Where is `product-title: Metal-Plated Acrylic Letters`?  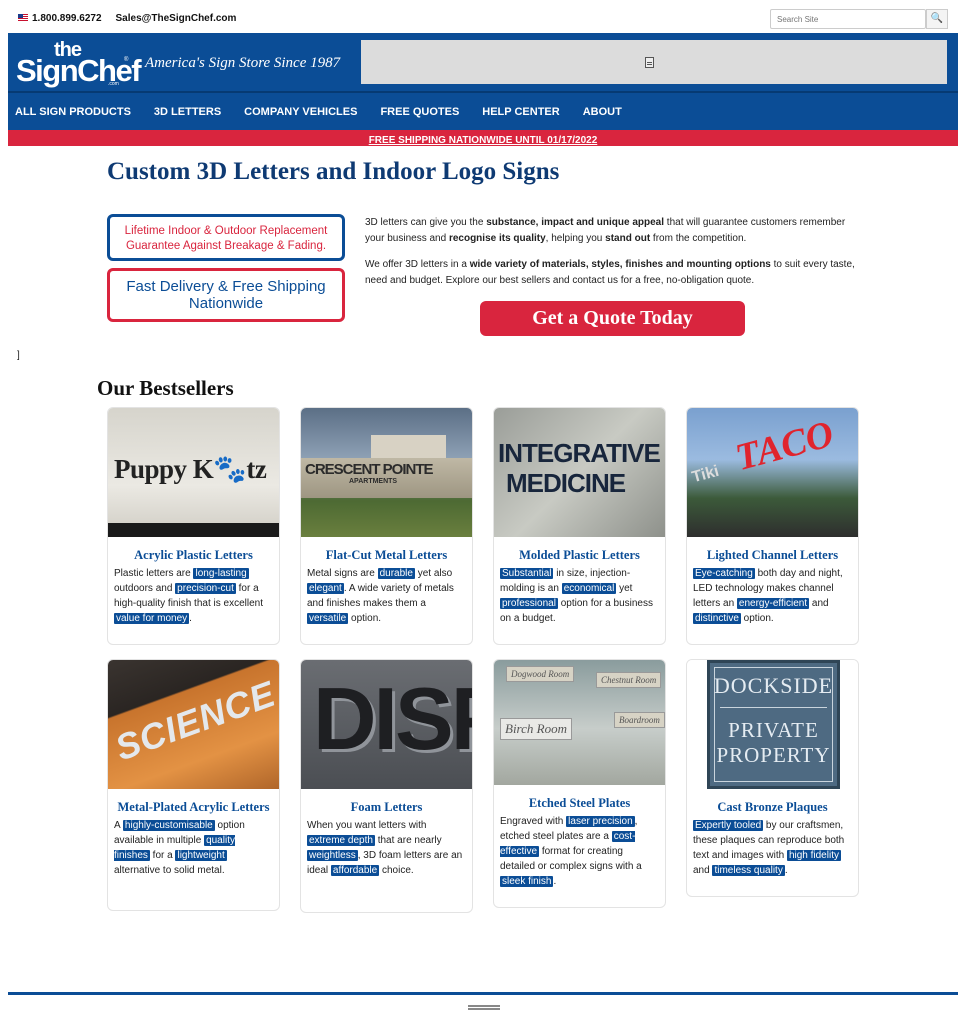
product-title: Metal-Plated Acrylic Letters is located at coordinates (193, 801).